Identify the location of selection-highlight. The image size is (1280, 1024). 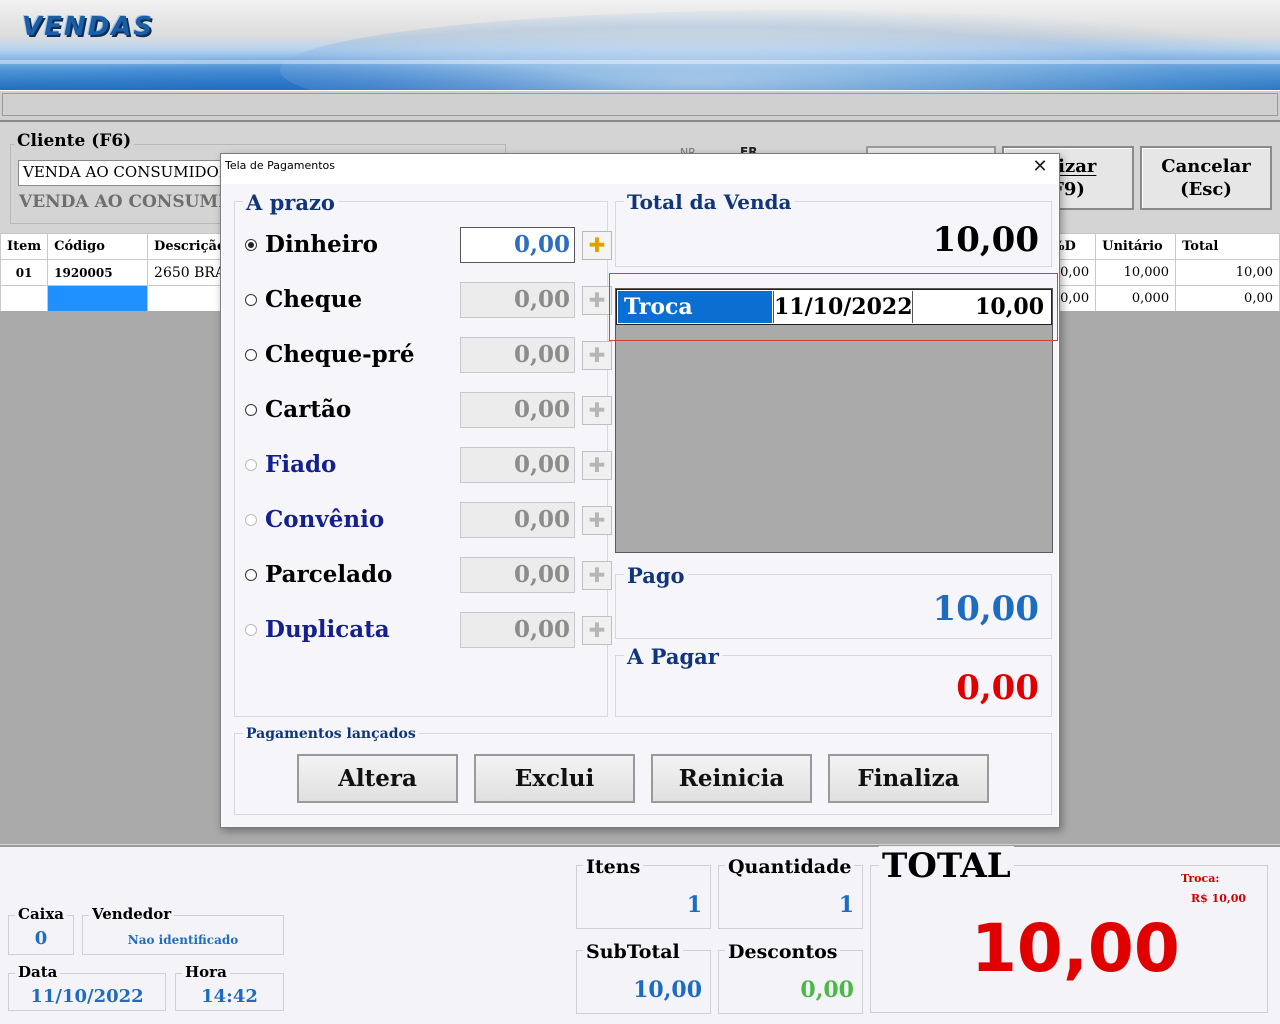
(833, 307).